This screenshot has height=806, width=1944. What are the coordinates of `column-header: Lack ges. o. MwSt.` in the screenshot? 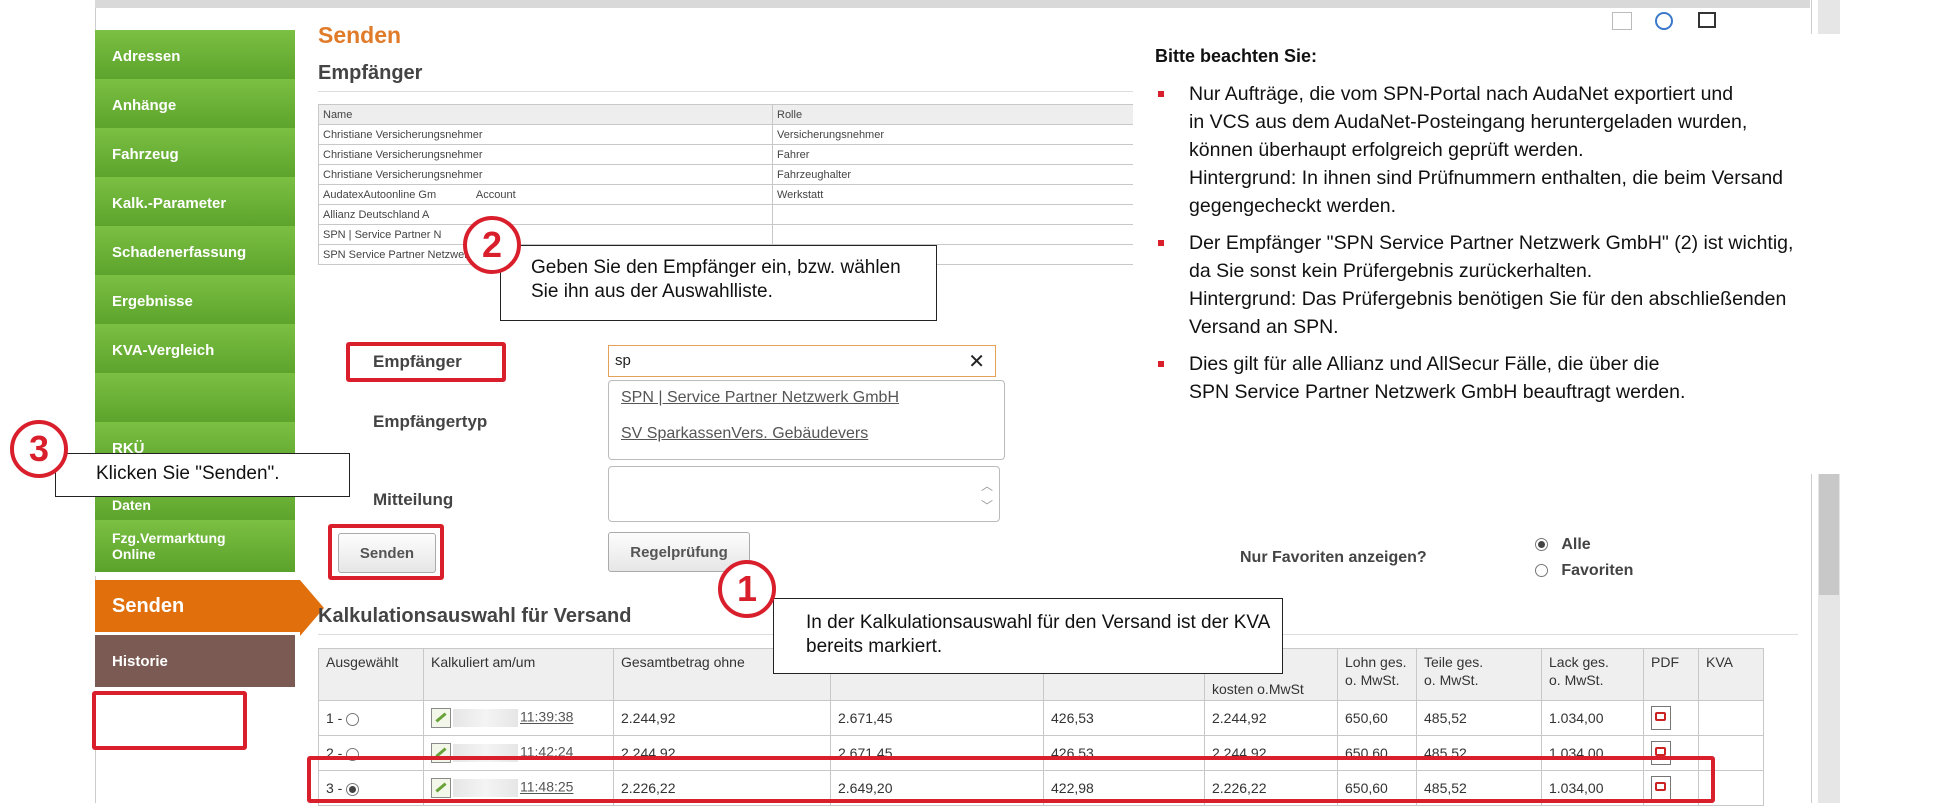 It's located at (1592, 674).